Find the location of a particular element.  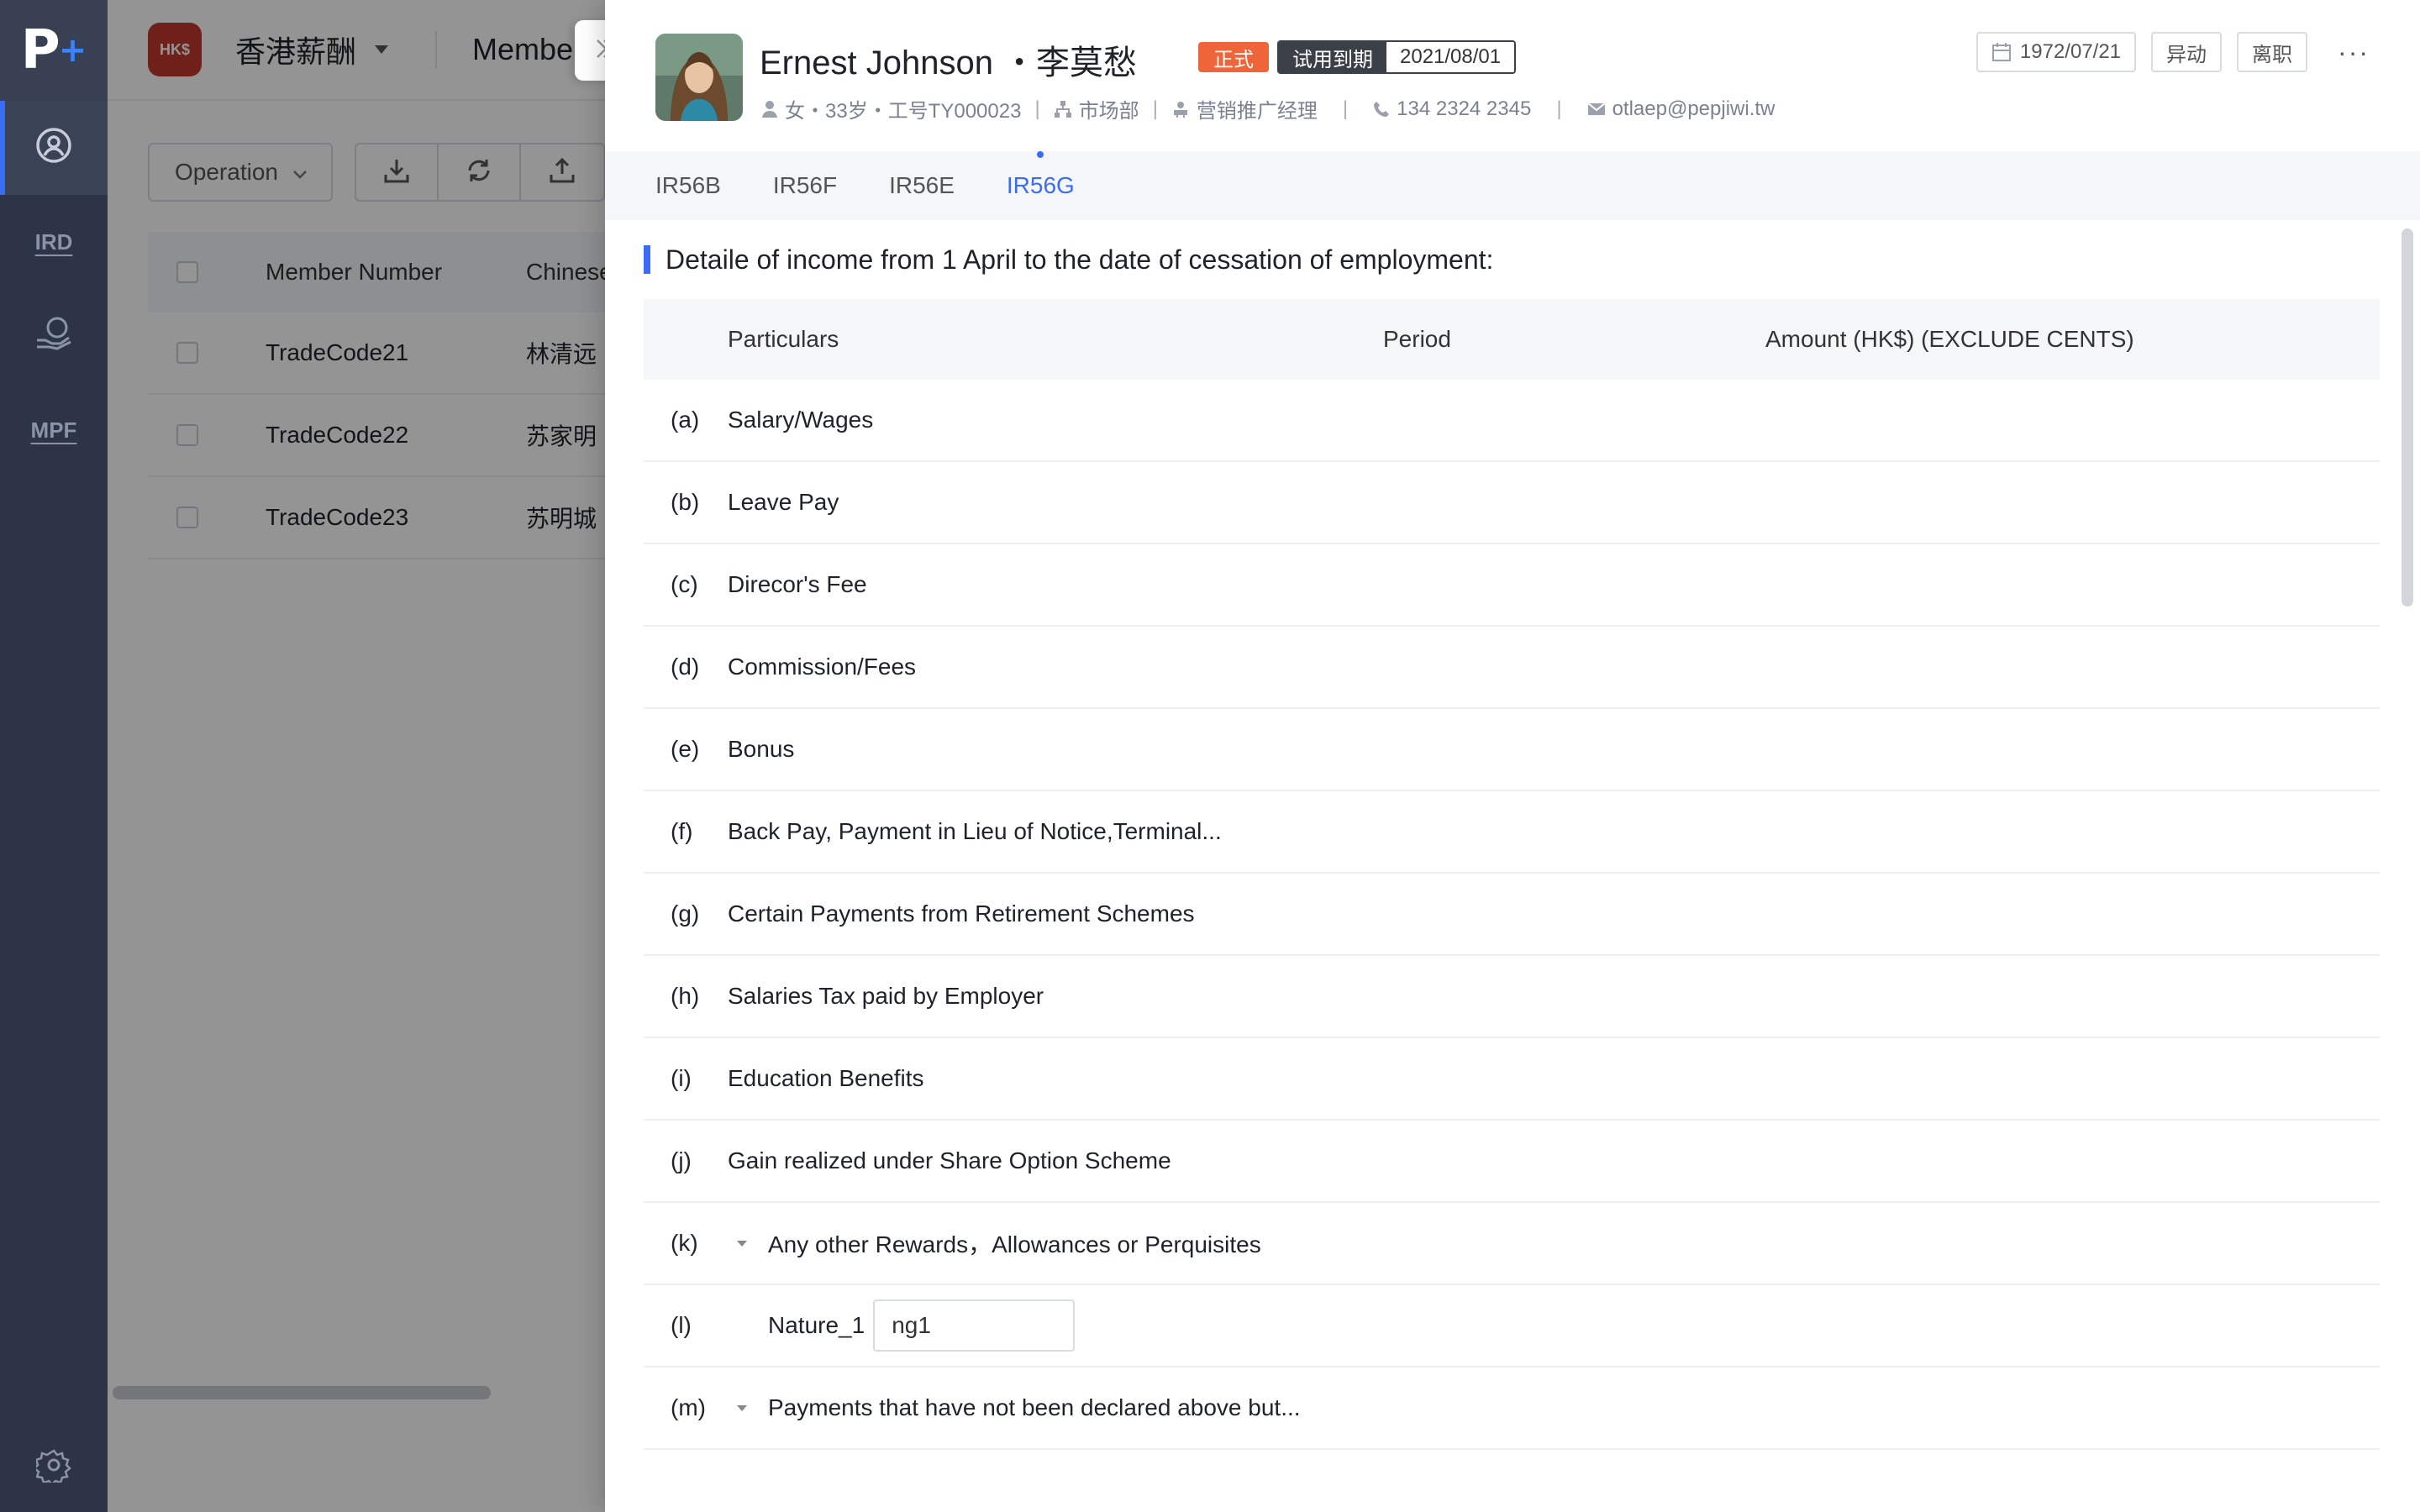

refresh-button is located at coordinates (480, 172).